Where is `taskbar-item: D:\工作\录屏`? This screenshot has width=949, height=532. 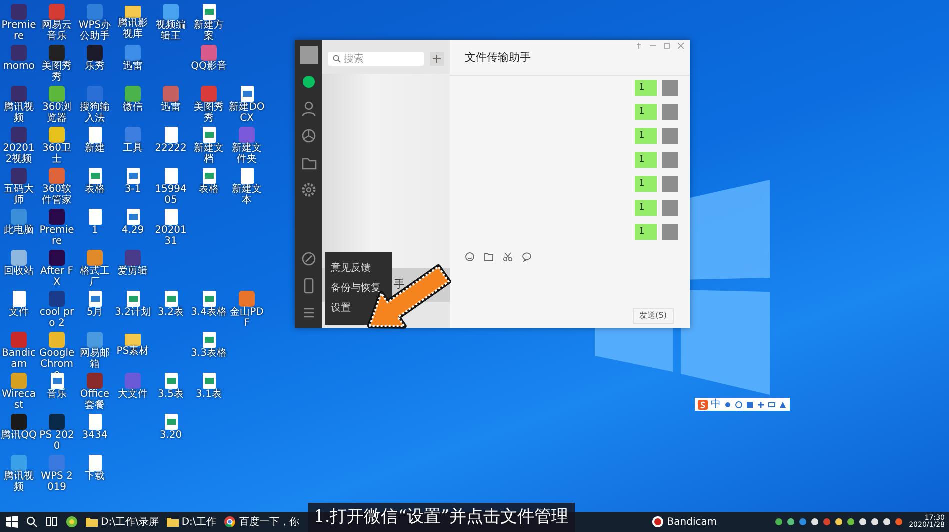 taskbar-item: D:\工作\录屏 is located at coordinates (122, 522).